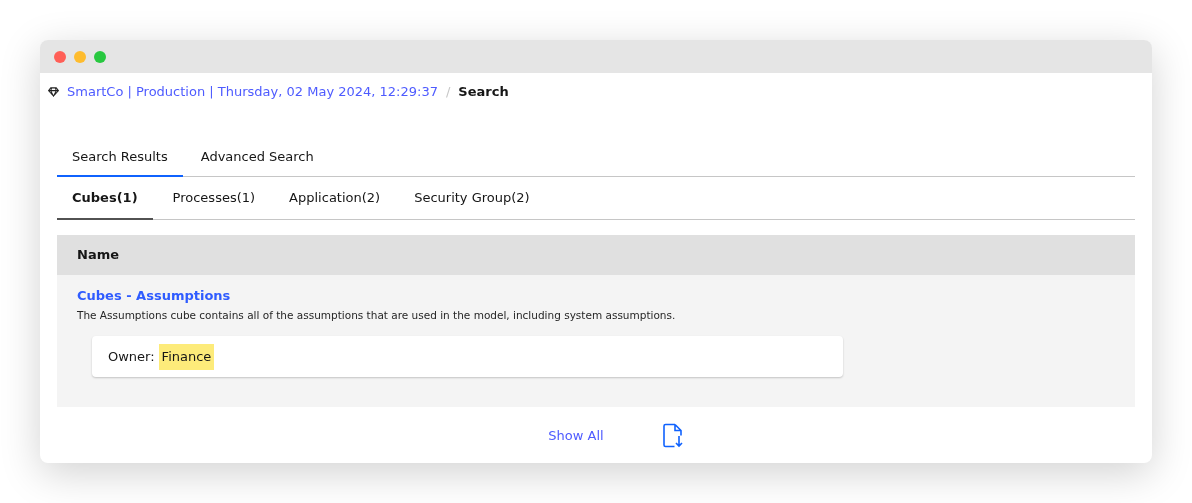 This screenshot has width=1192, height=503. What do you see at coordinates (131, 357) in the screenshot?
I see `owner-label: Owner:` at bounding box center [131, 357].